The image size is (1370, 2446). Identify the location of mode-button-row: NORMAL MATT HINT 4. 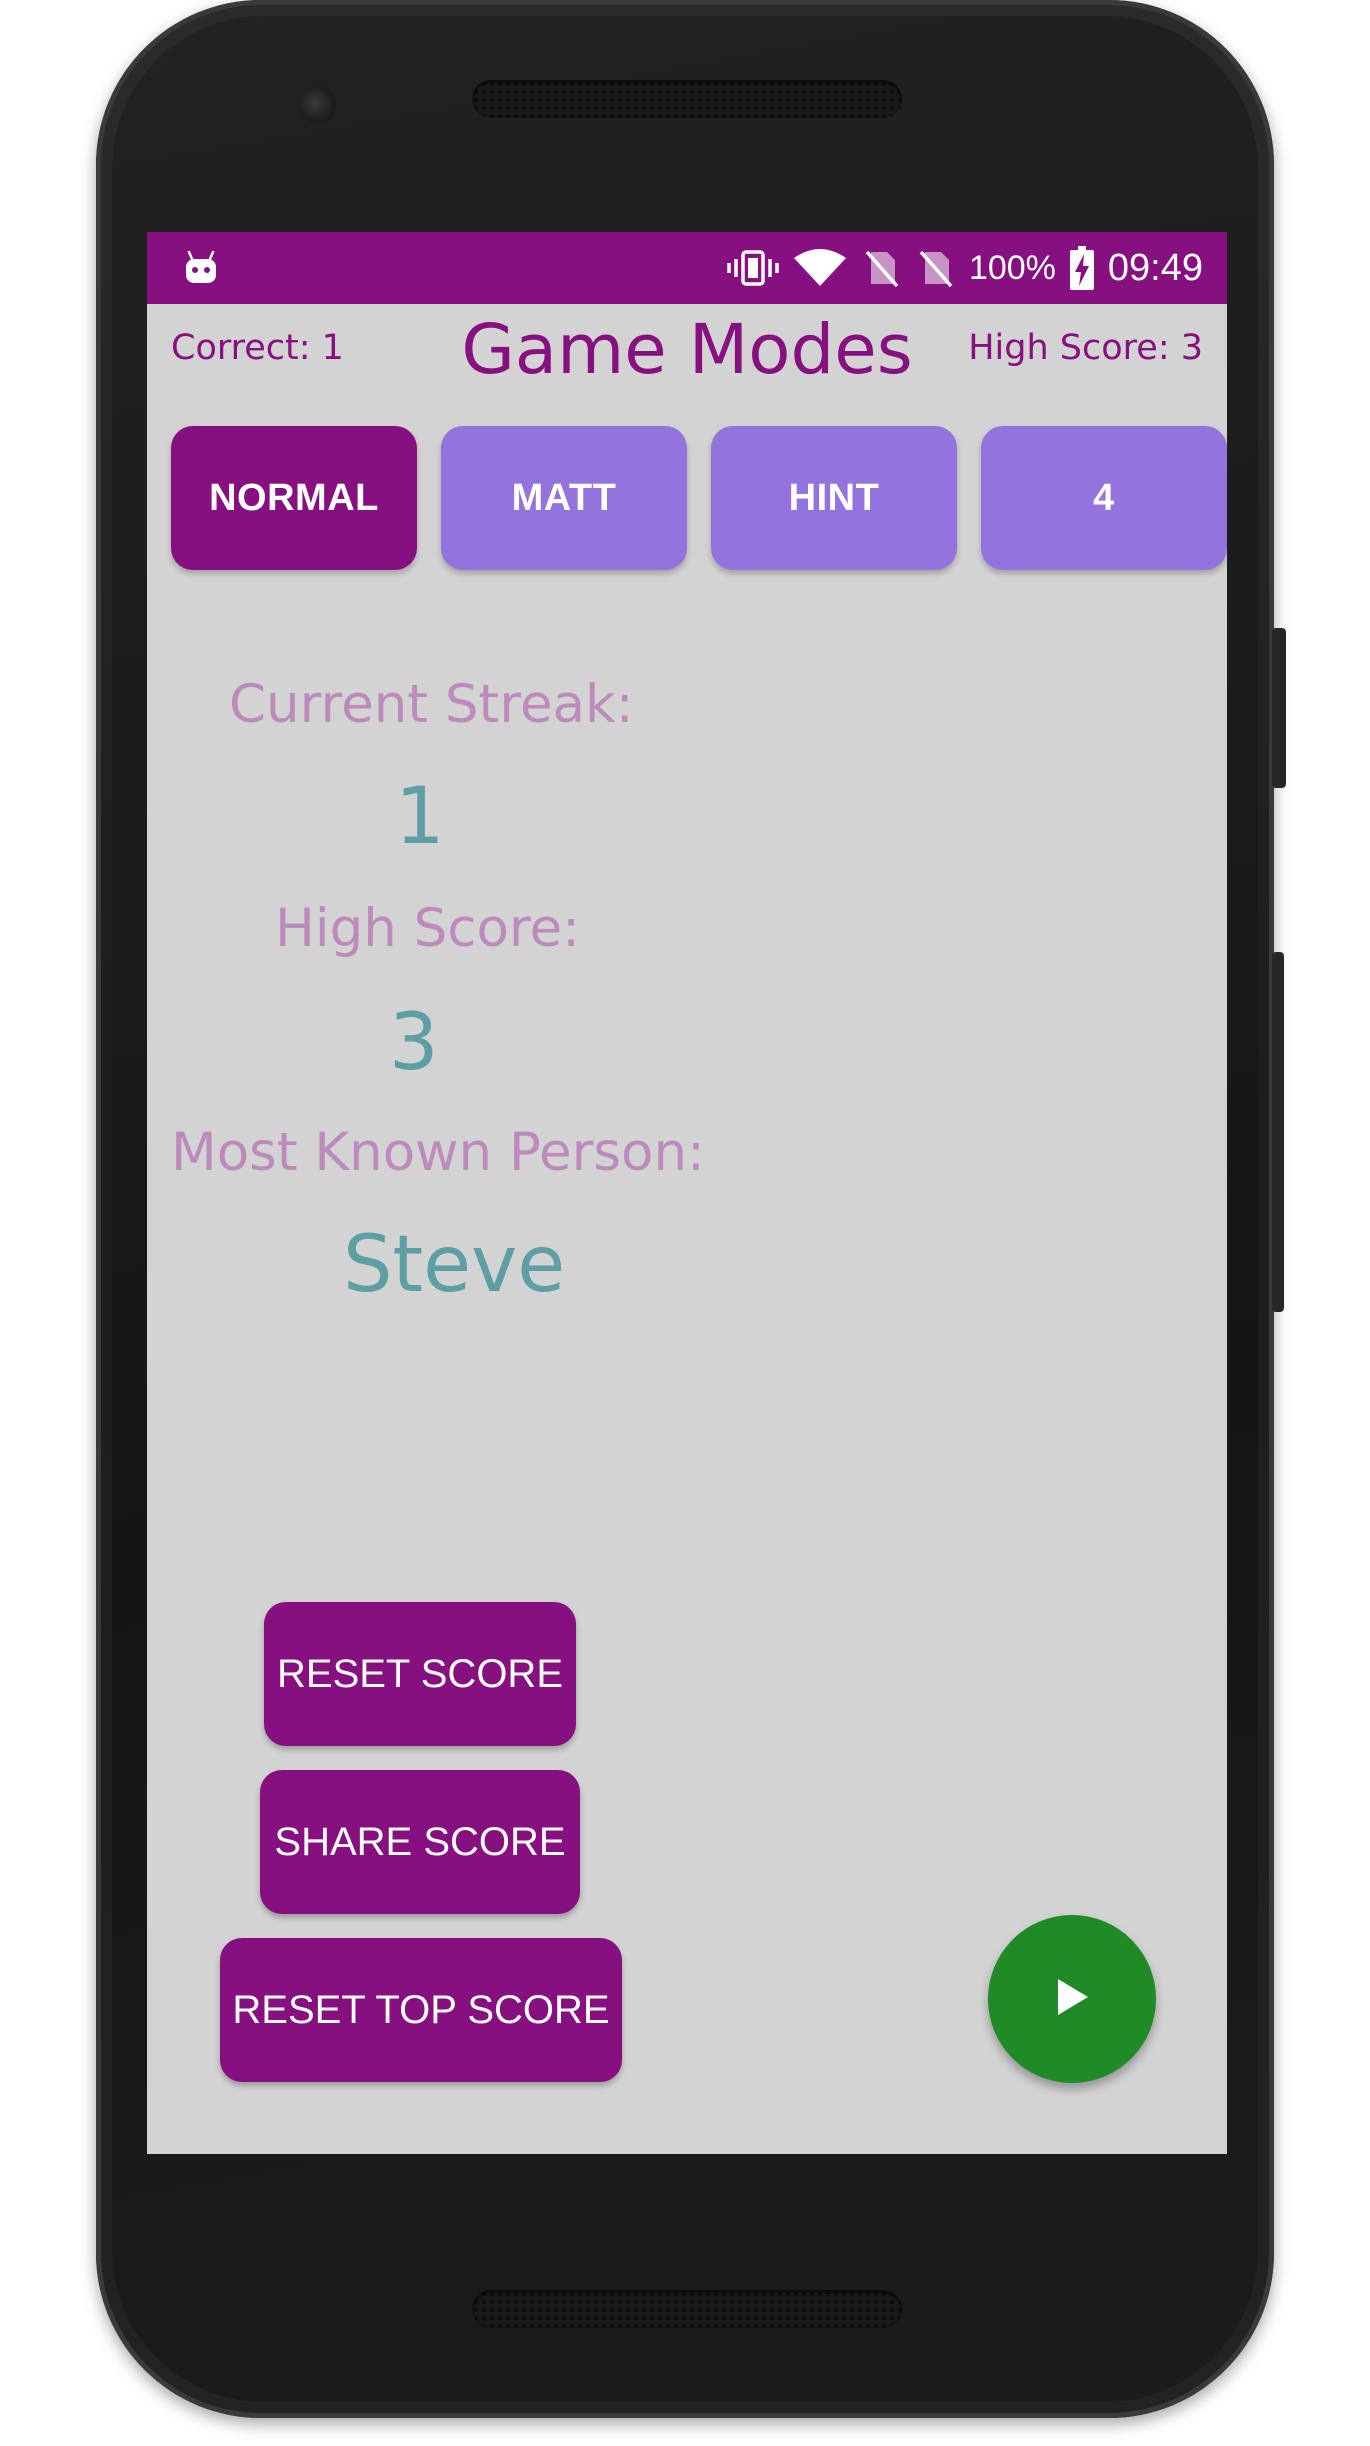
(699, 498).